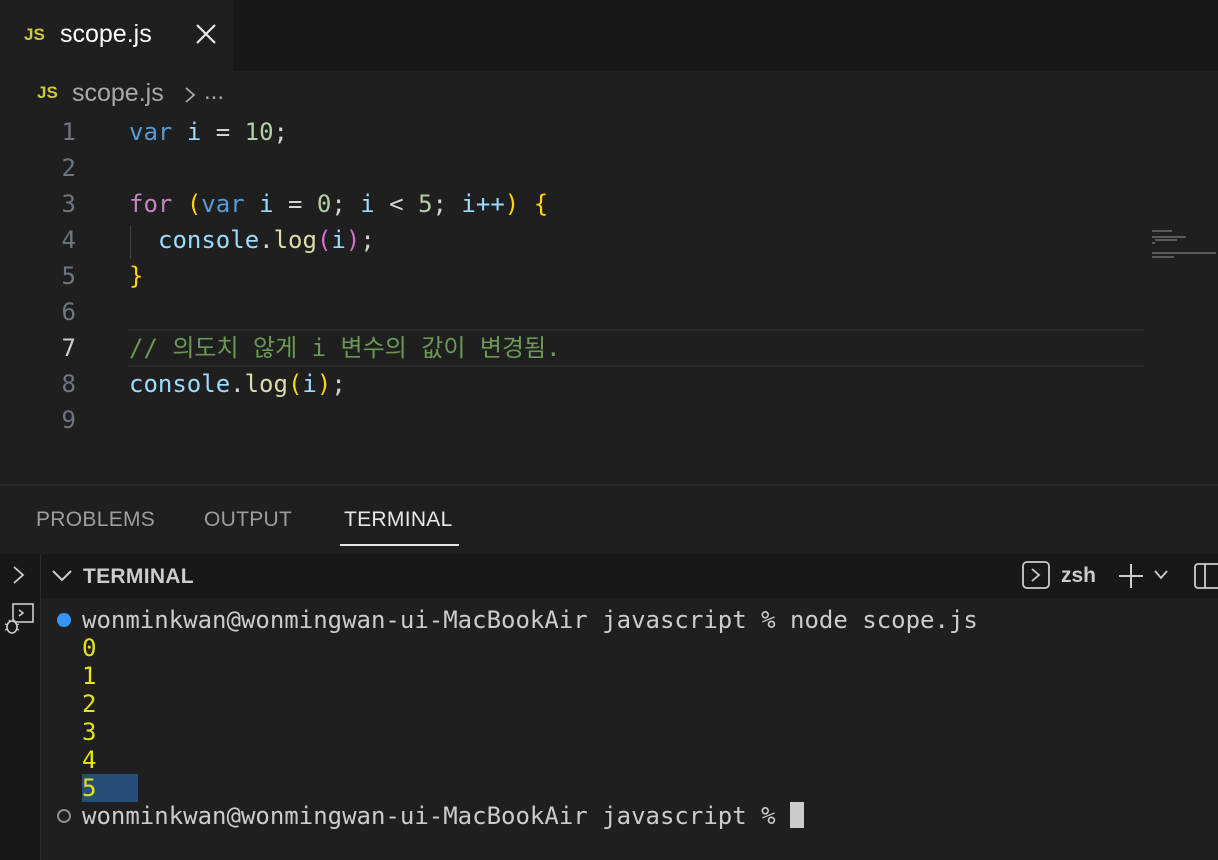 This screenshot has height=860, width=1218. Describe the element at coordinates (89, 760) in the screenshot. I see `terminal-output-line: 4` at that location.